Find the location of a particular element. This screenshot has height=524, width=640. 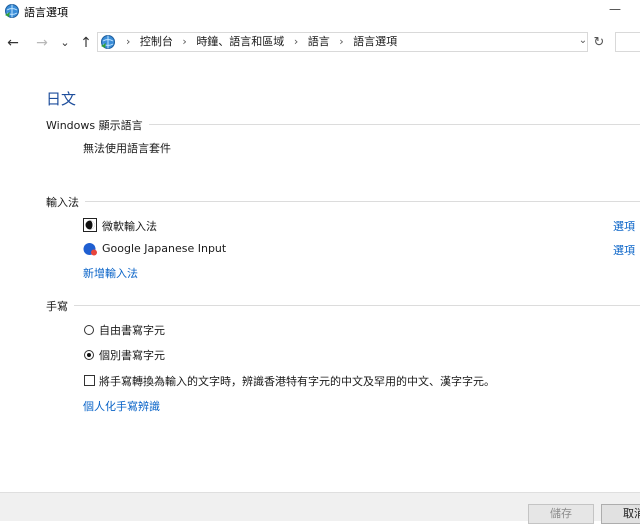

rare-characters-checkbox-label: 將手寫轉換為輸入的文字時，辨識香港特有字元的中文及罕用的中文、漢字字元。 is located at coordinates (297, 381).